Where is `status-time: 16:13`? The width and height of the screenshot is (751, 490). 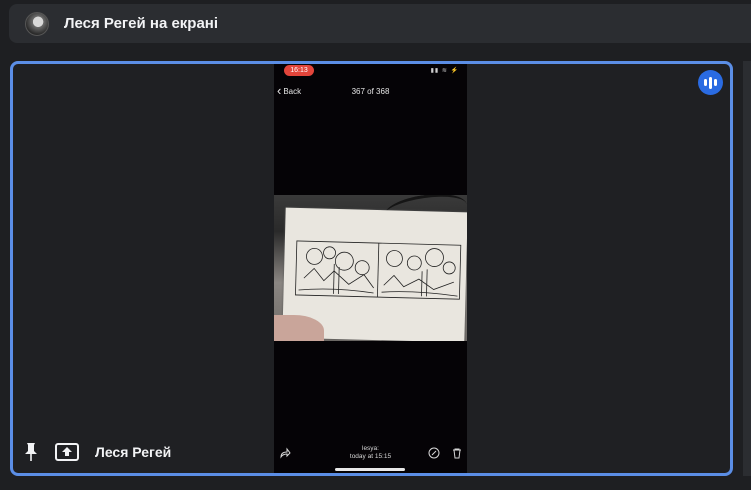 status-time: 16:13 is located at coordinates (299, 70).